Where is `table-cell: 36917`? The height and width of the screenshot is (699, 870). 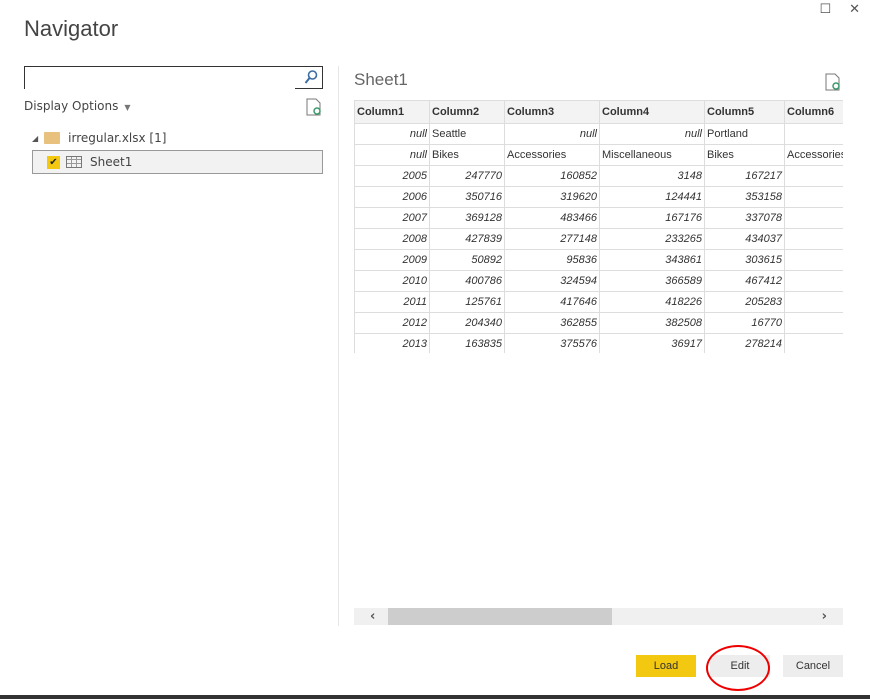
table-cell: 36917 is located at coordinates (652, 343).